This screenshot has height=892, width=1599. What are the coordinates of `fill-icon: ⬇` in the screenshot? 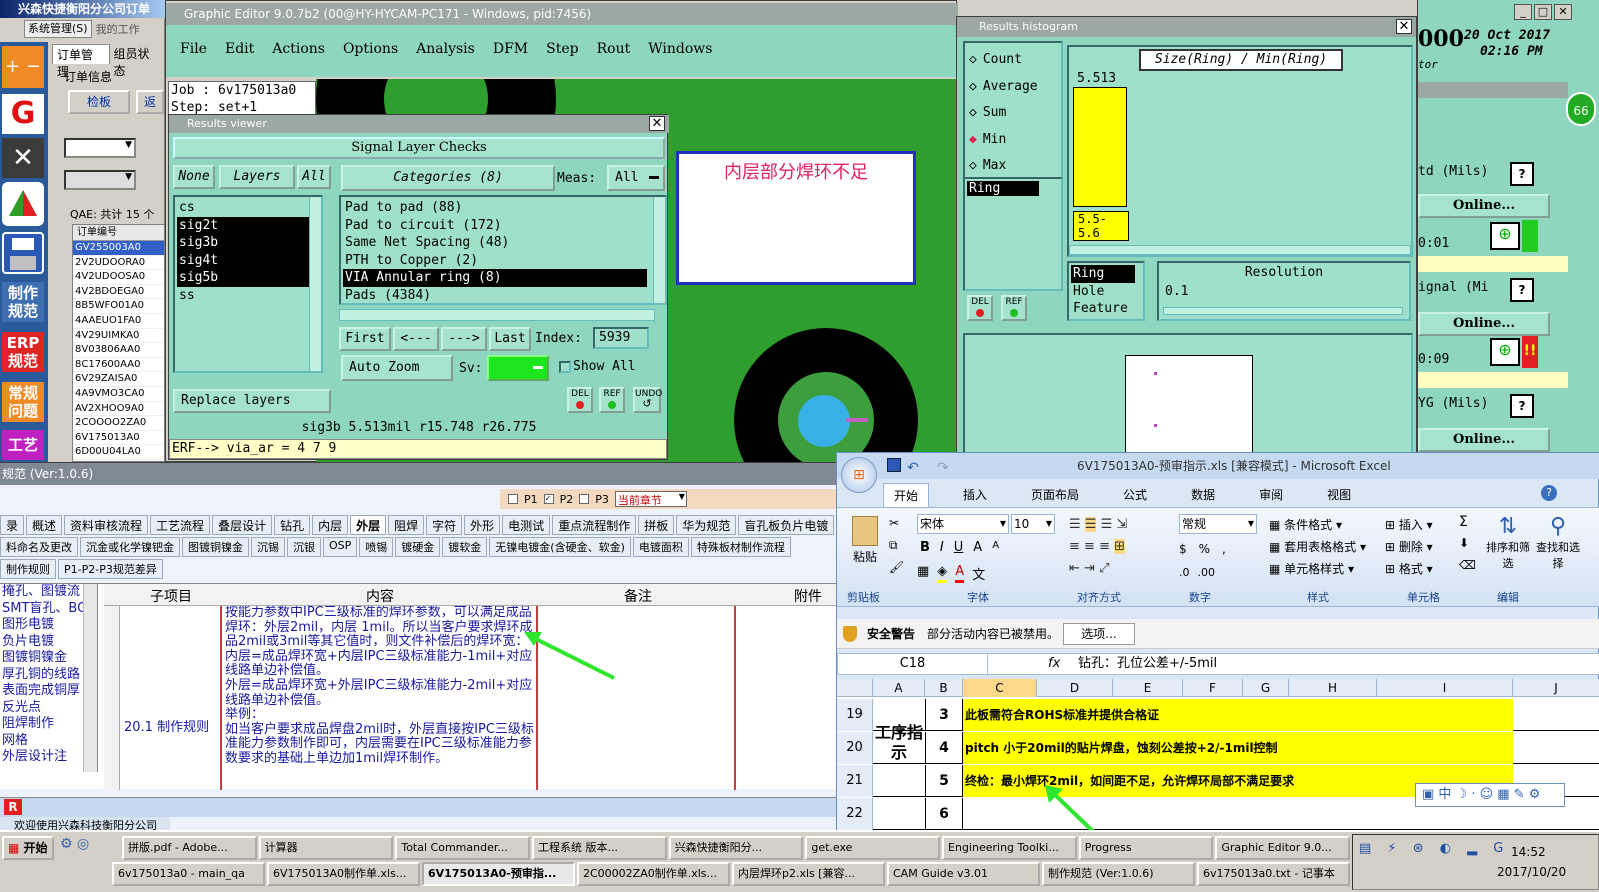 It's located at (1464, 543).